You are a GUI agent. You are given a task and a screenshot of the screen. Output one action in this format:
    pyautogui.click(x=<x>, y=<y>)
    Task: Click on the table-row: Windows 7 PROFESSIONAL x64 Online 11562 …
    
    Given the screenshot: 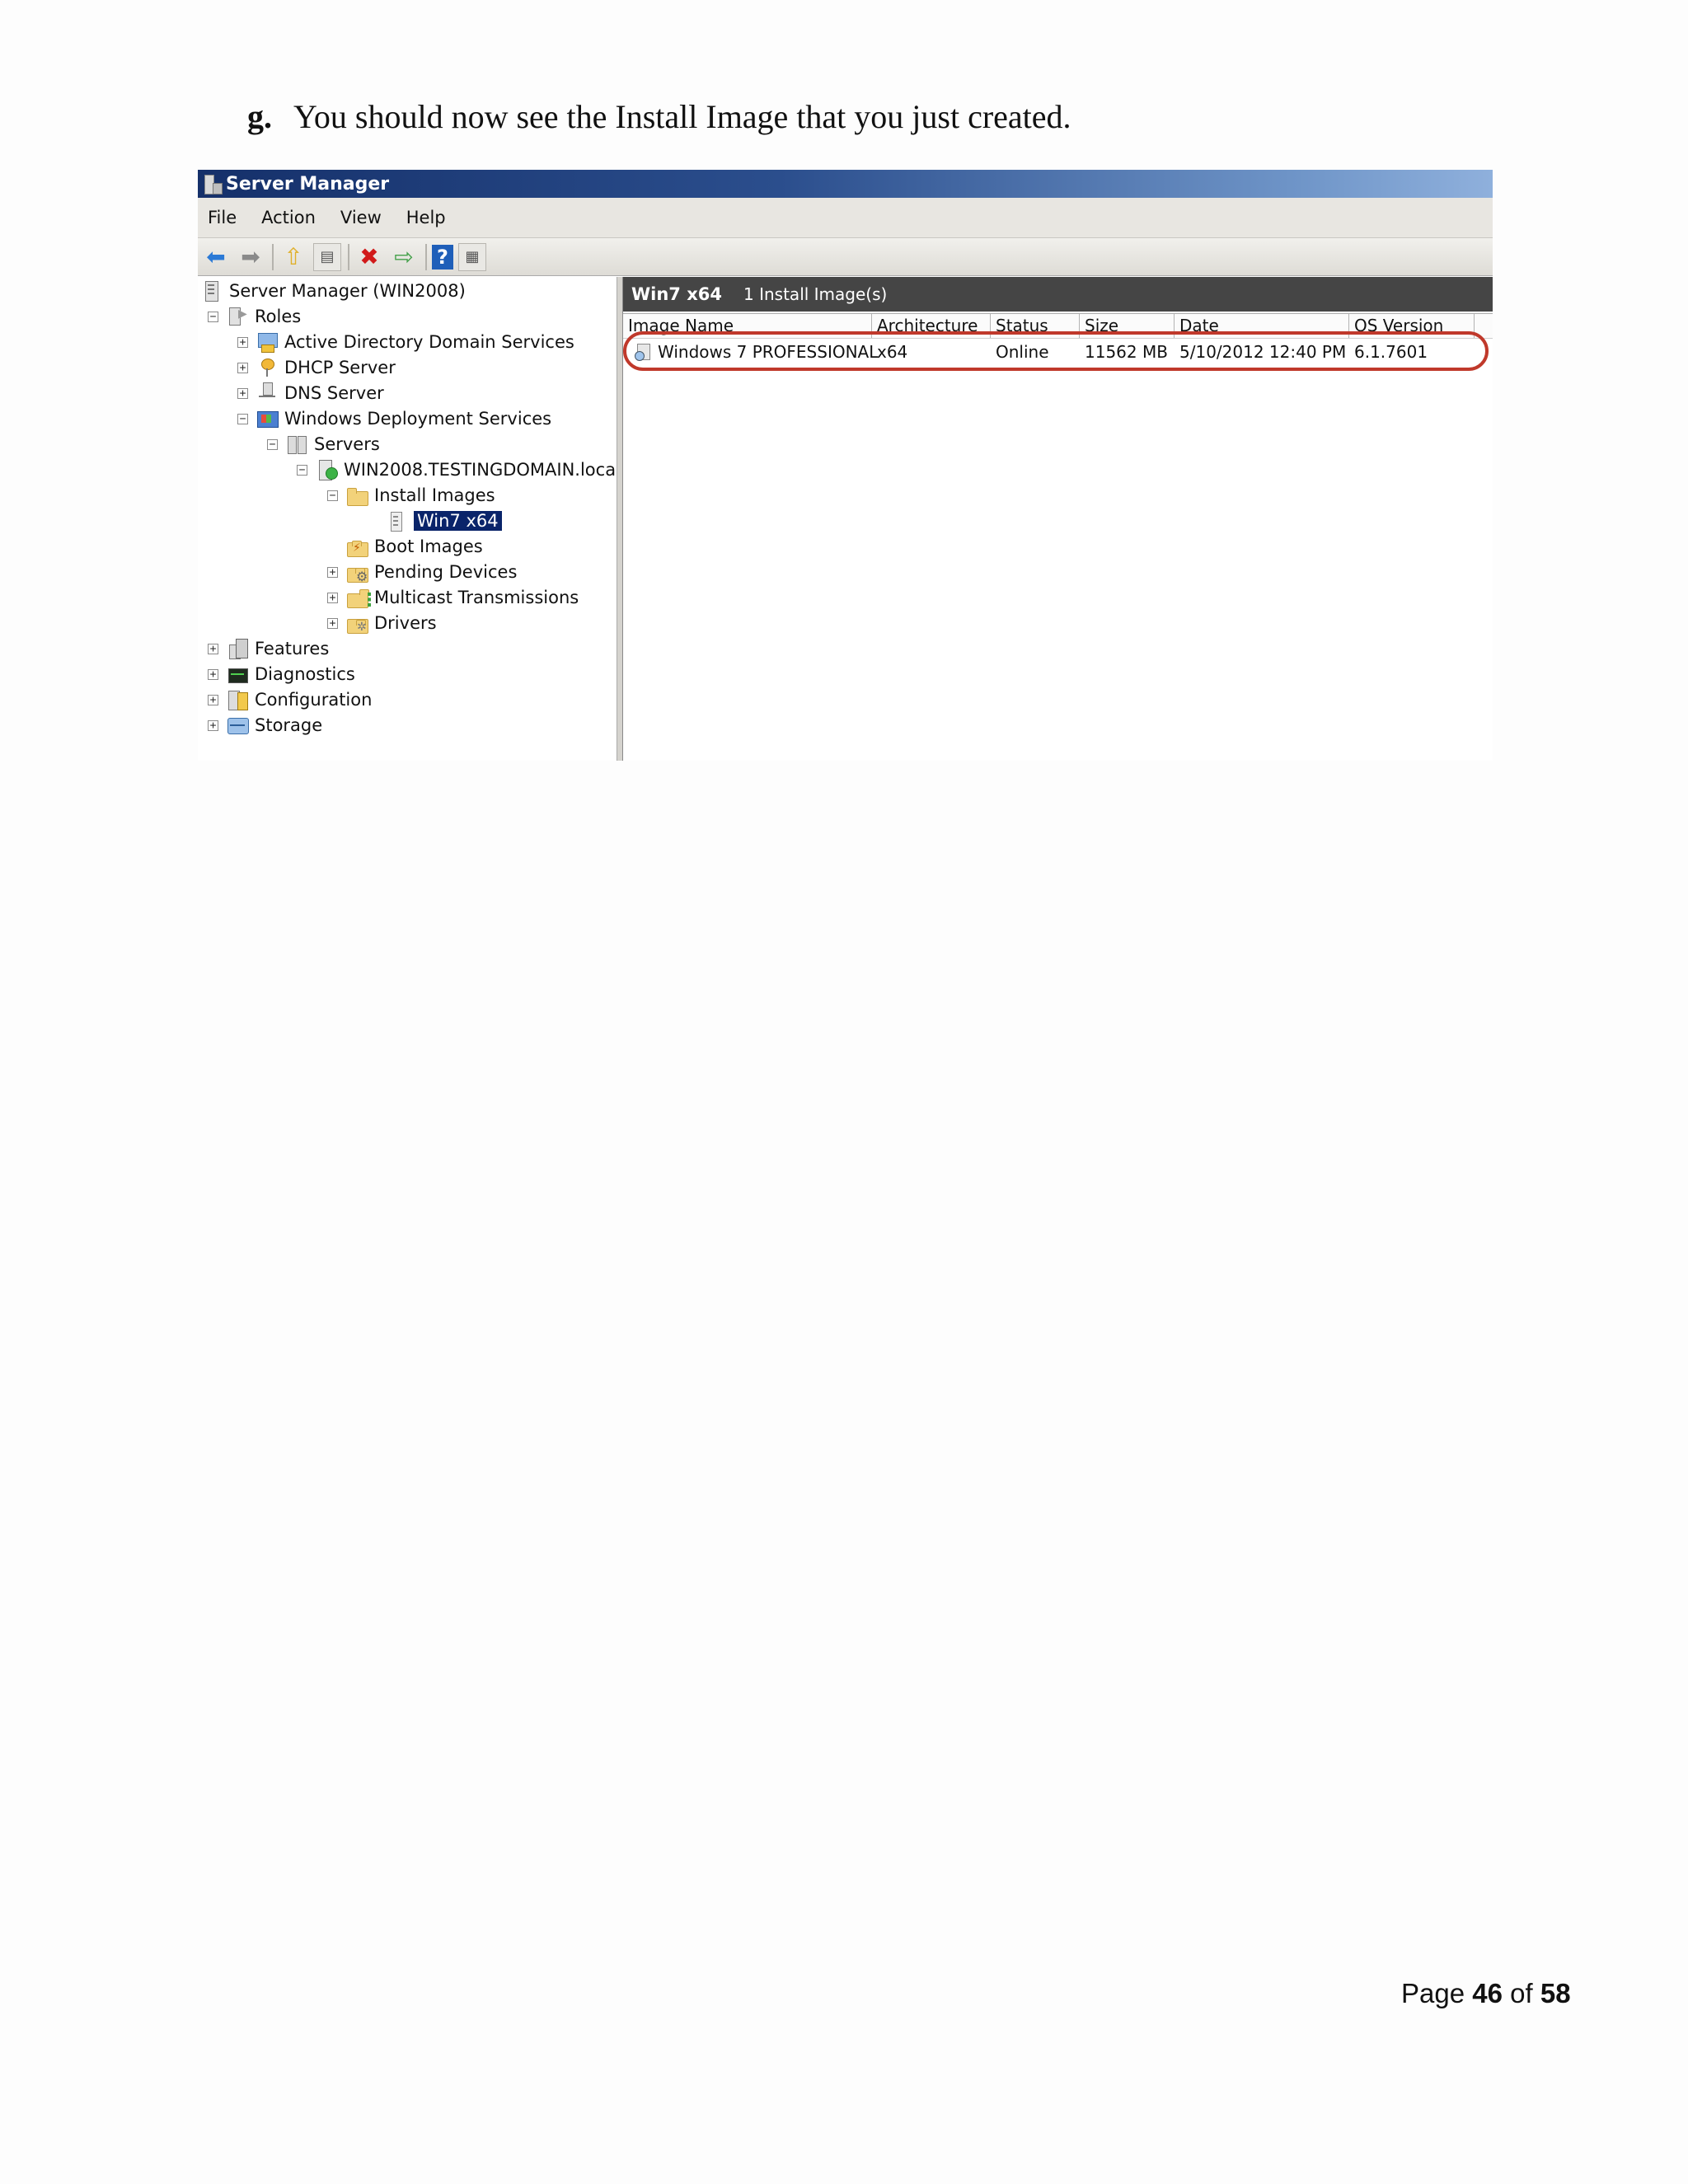 What is the action you would take?
    pyautogui.click(x=1058, y=352)
    